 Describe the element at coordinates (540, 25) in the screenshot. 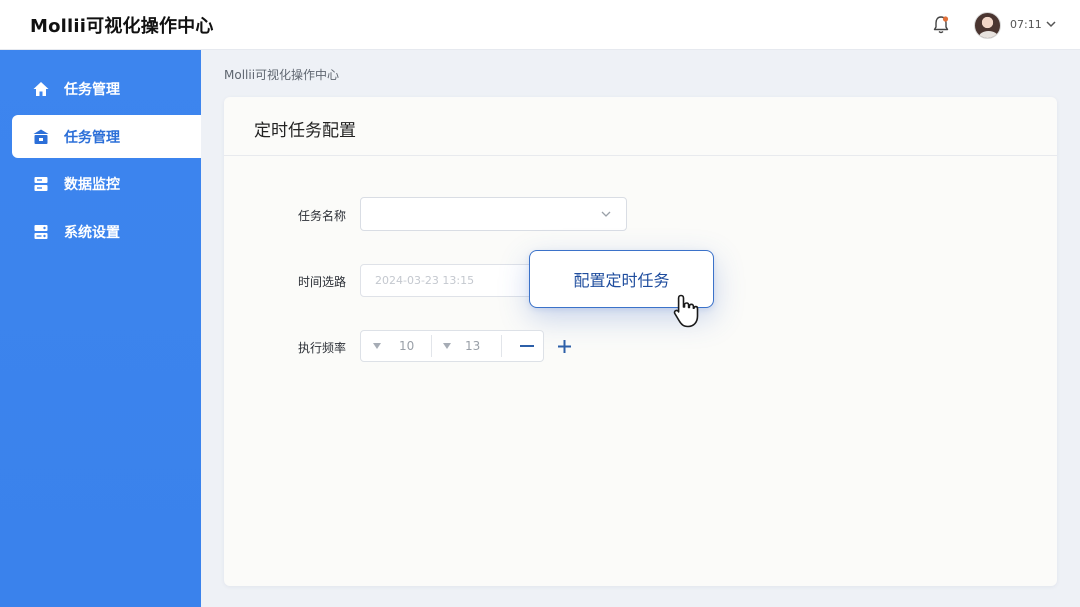

I see `top-header: Mollii可视化操作中心 07:11` at that location.